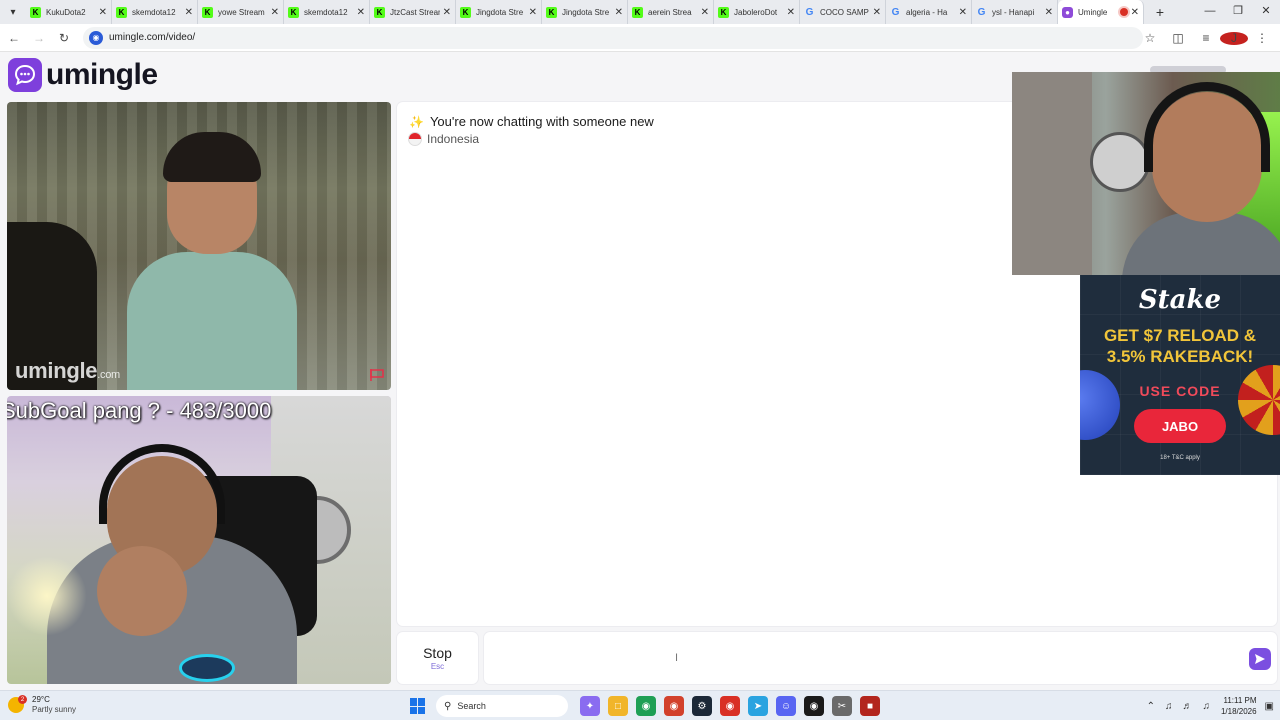 The image size is (1280, 720). What do you see at coordinates (758, 706) in the screenshot?
I see `telegram-icon: ➤` at bounding box center [758, 706].